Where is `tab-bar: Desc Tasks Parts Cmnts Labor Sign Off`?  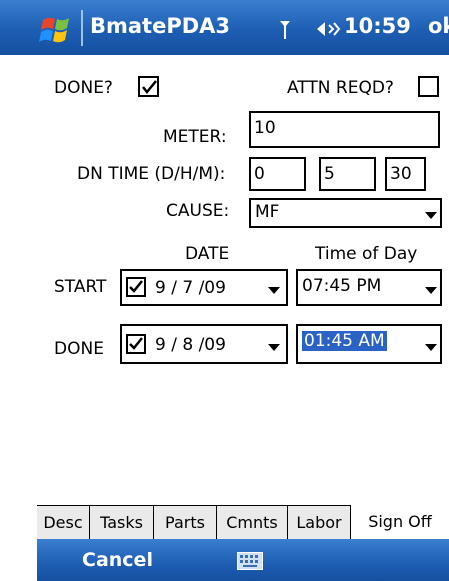 tab-bar: Desc Tasks Parts Cmnts Labor Sign Off is located at coordinates (243, 522).